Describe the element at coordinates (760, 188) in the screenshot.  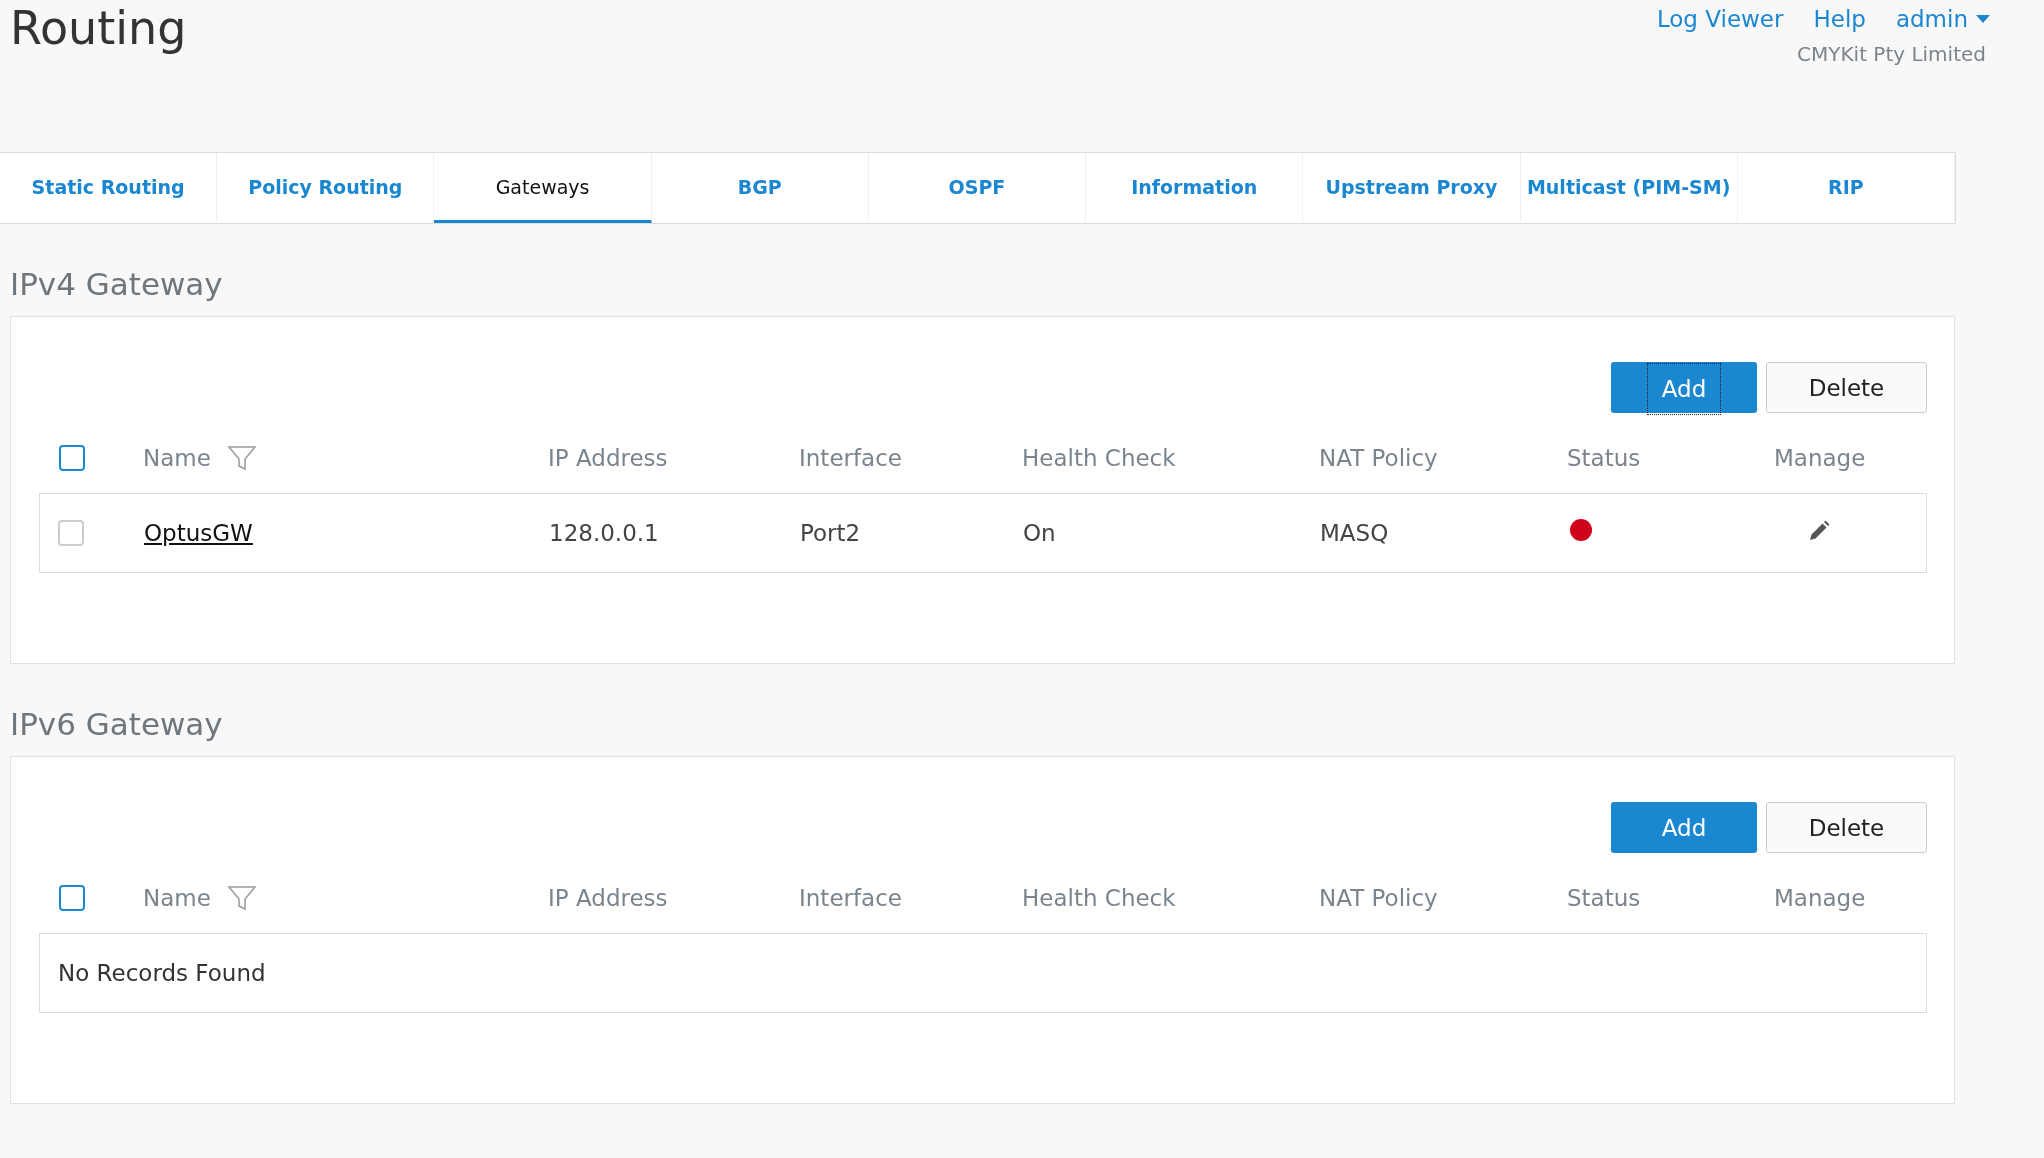
I see `tab: BGP` at that location.